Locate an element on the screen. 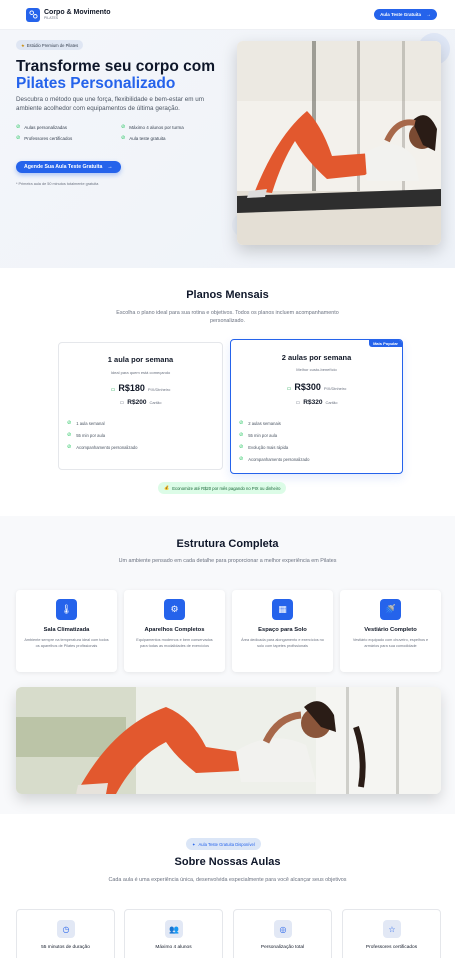  feature-label: Professores certificados is located at coordinates (48, 138).